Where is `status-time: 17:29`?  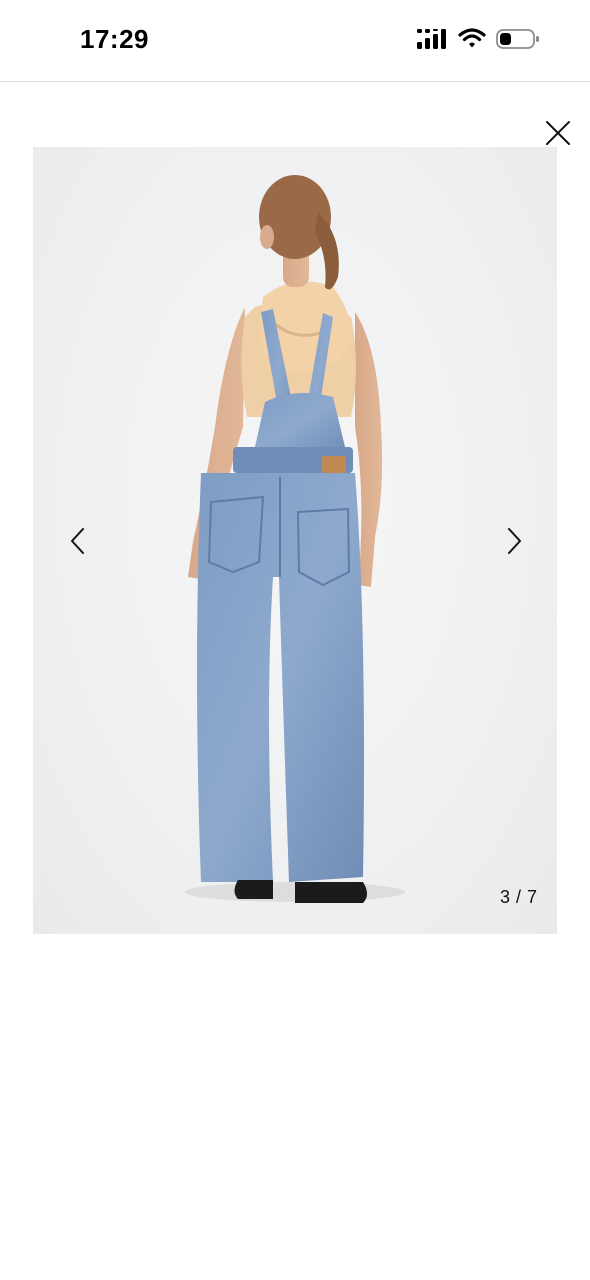 status-time: 17:29 is located at coordinates (114, 39).